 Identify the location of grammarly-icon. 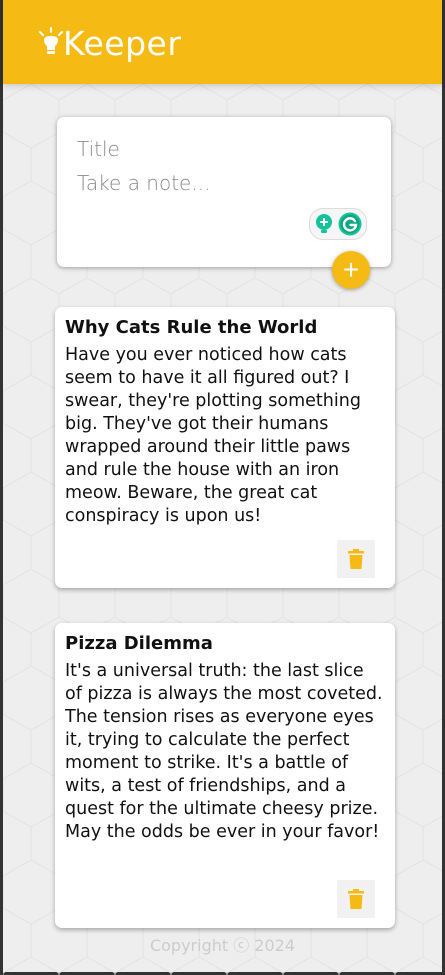
(350, 224).